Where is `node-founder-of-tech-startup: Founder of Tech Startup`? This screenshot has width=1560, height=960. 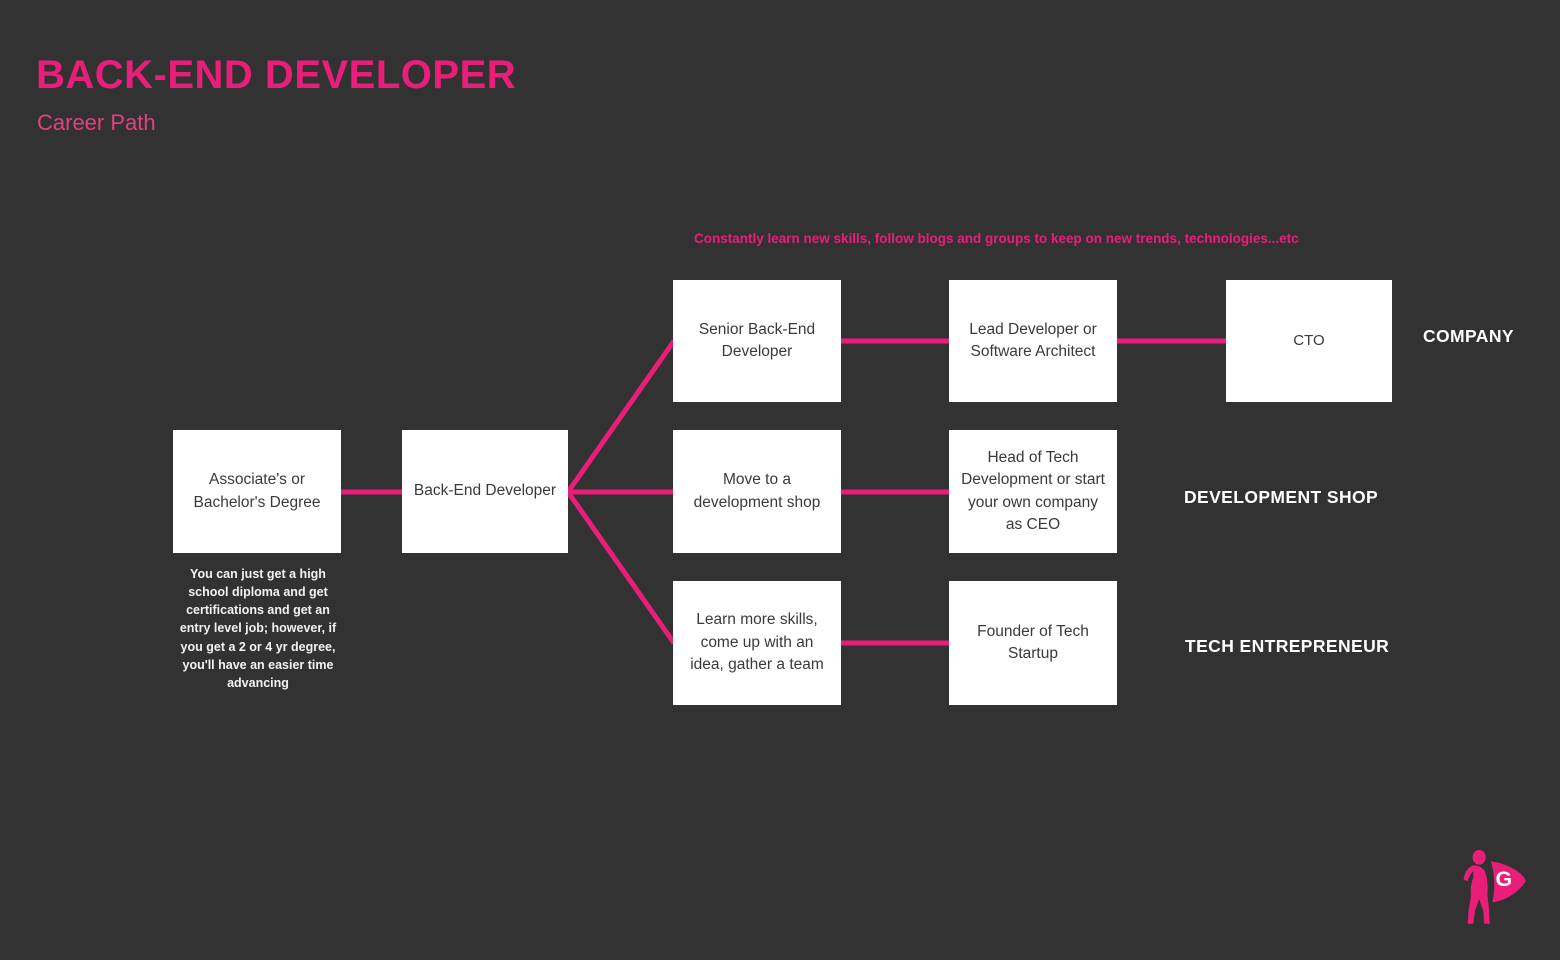
node-founder-of-tech-startup: Founder of Tech Startup is located at coordinates (1033, 643).